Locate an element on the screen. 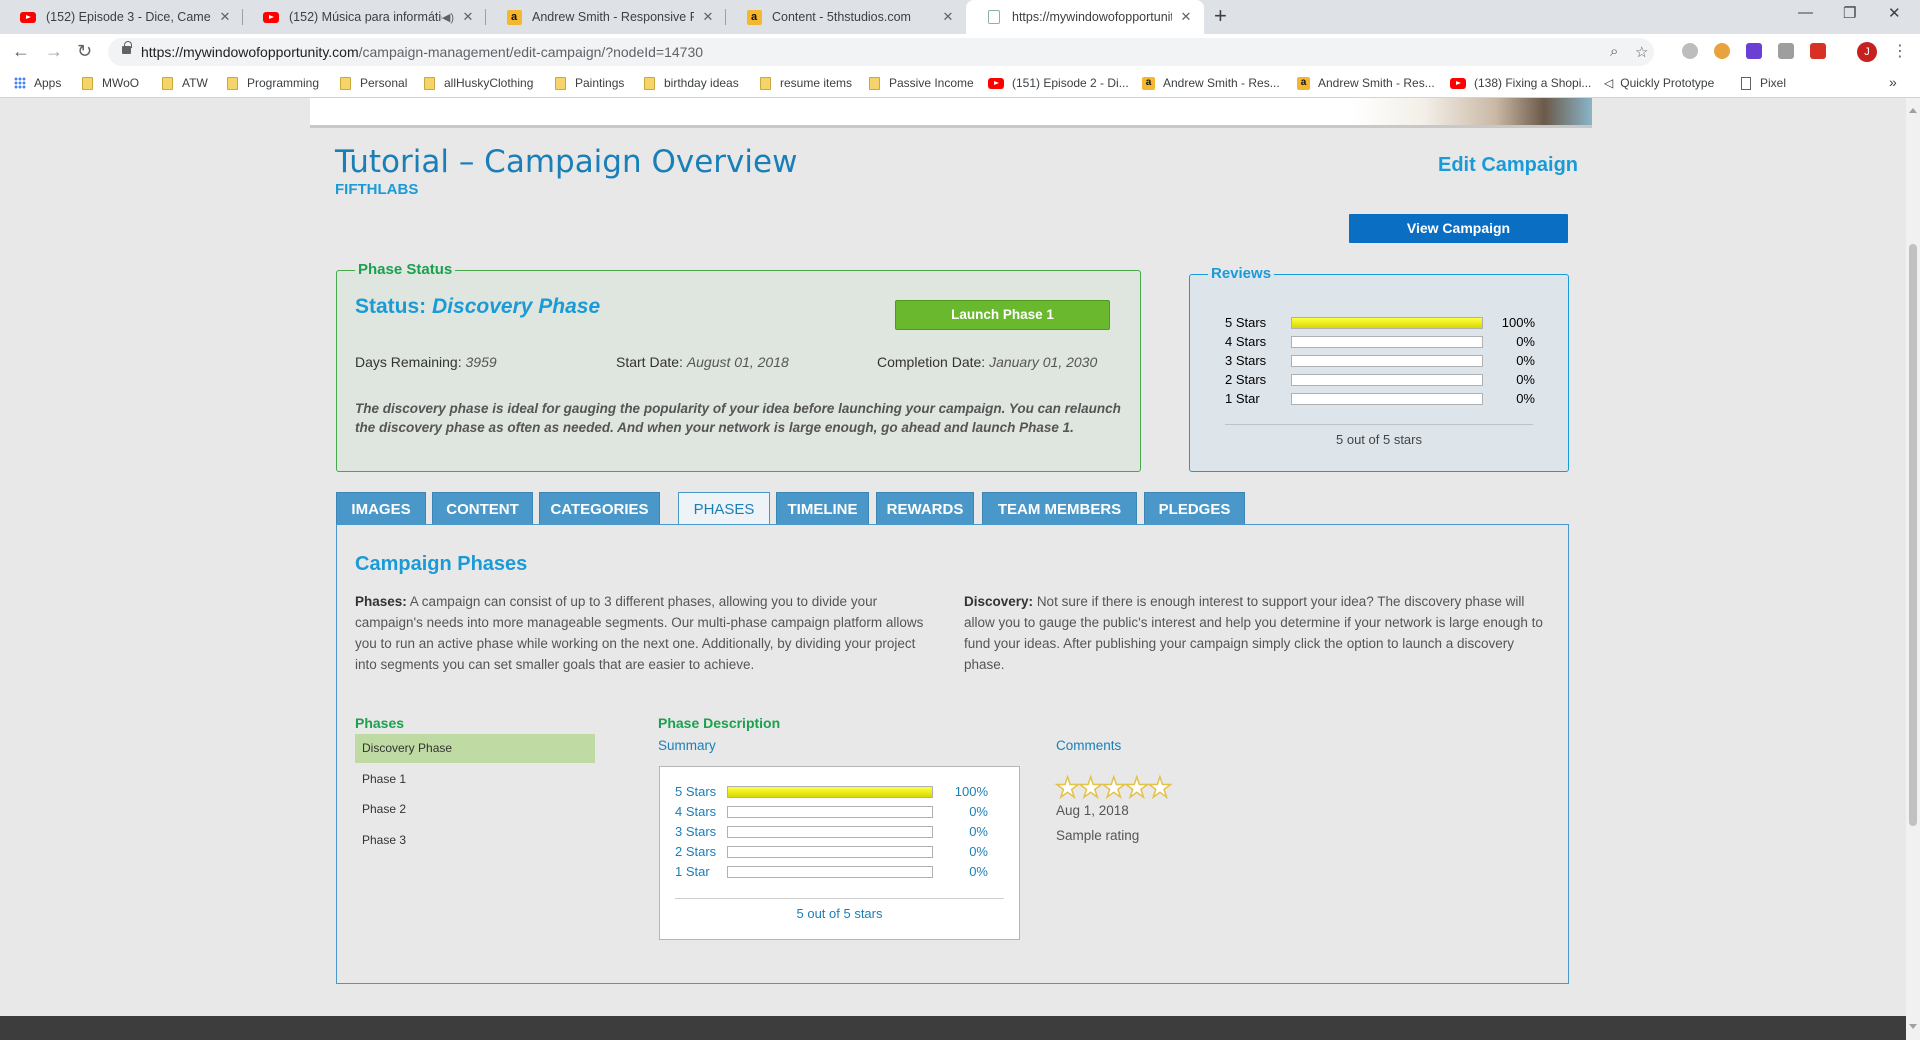 This screenshot has width=1920, height=1040. tab-title: Content - 5thstudios.com is located at coordinates (841, 17).